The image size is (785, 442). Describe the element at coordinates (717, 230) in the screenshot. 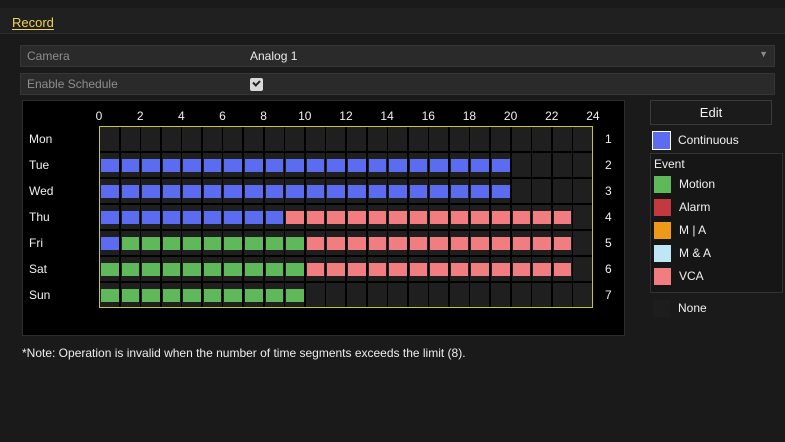

I see `legend-m_or_a: M | A` at that location.